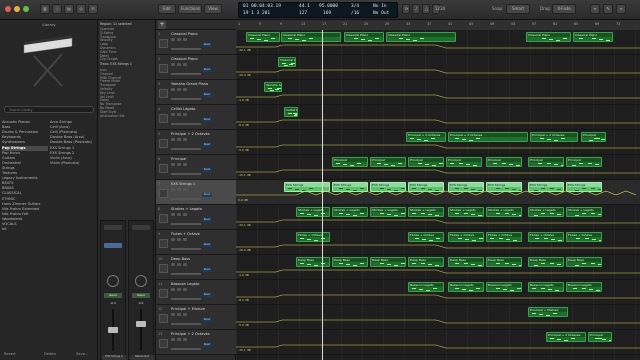 The image size is (640, 360). Describe the element at coordinates (621, 9) in the screenshot. I see `loops-icon: ∞` at that location.